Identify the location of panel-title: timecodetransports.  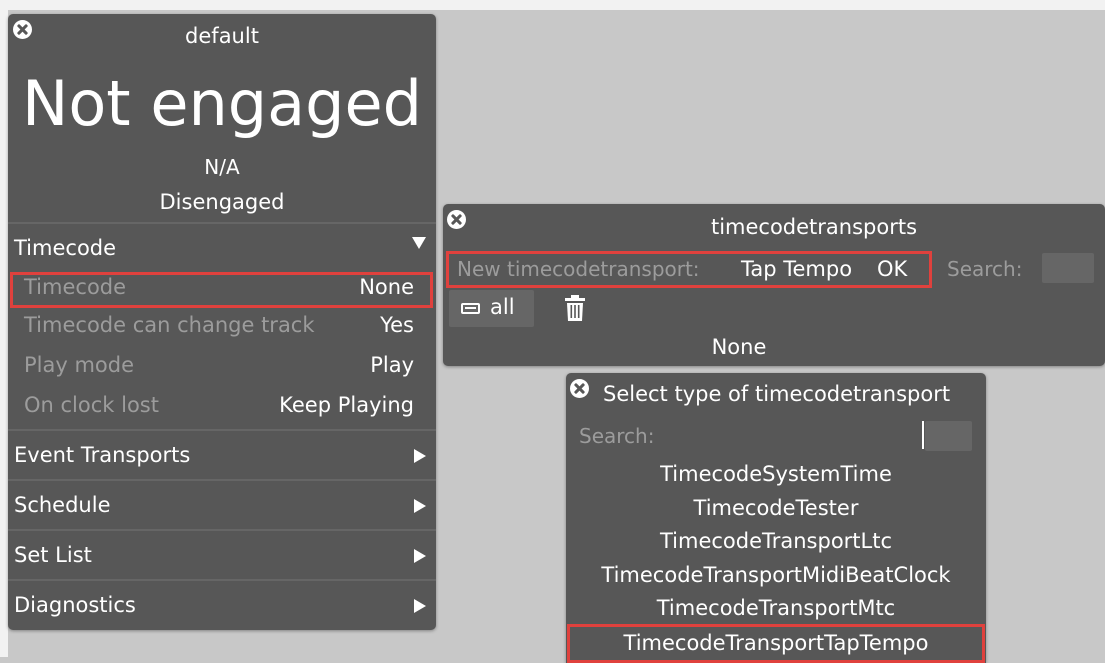
(814, 227).